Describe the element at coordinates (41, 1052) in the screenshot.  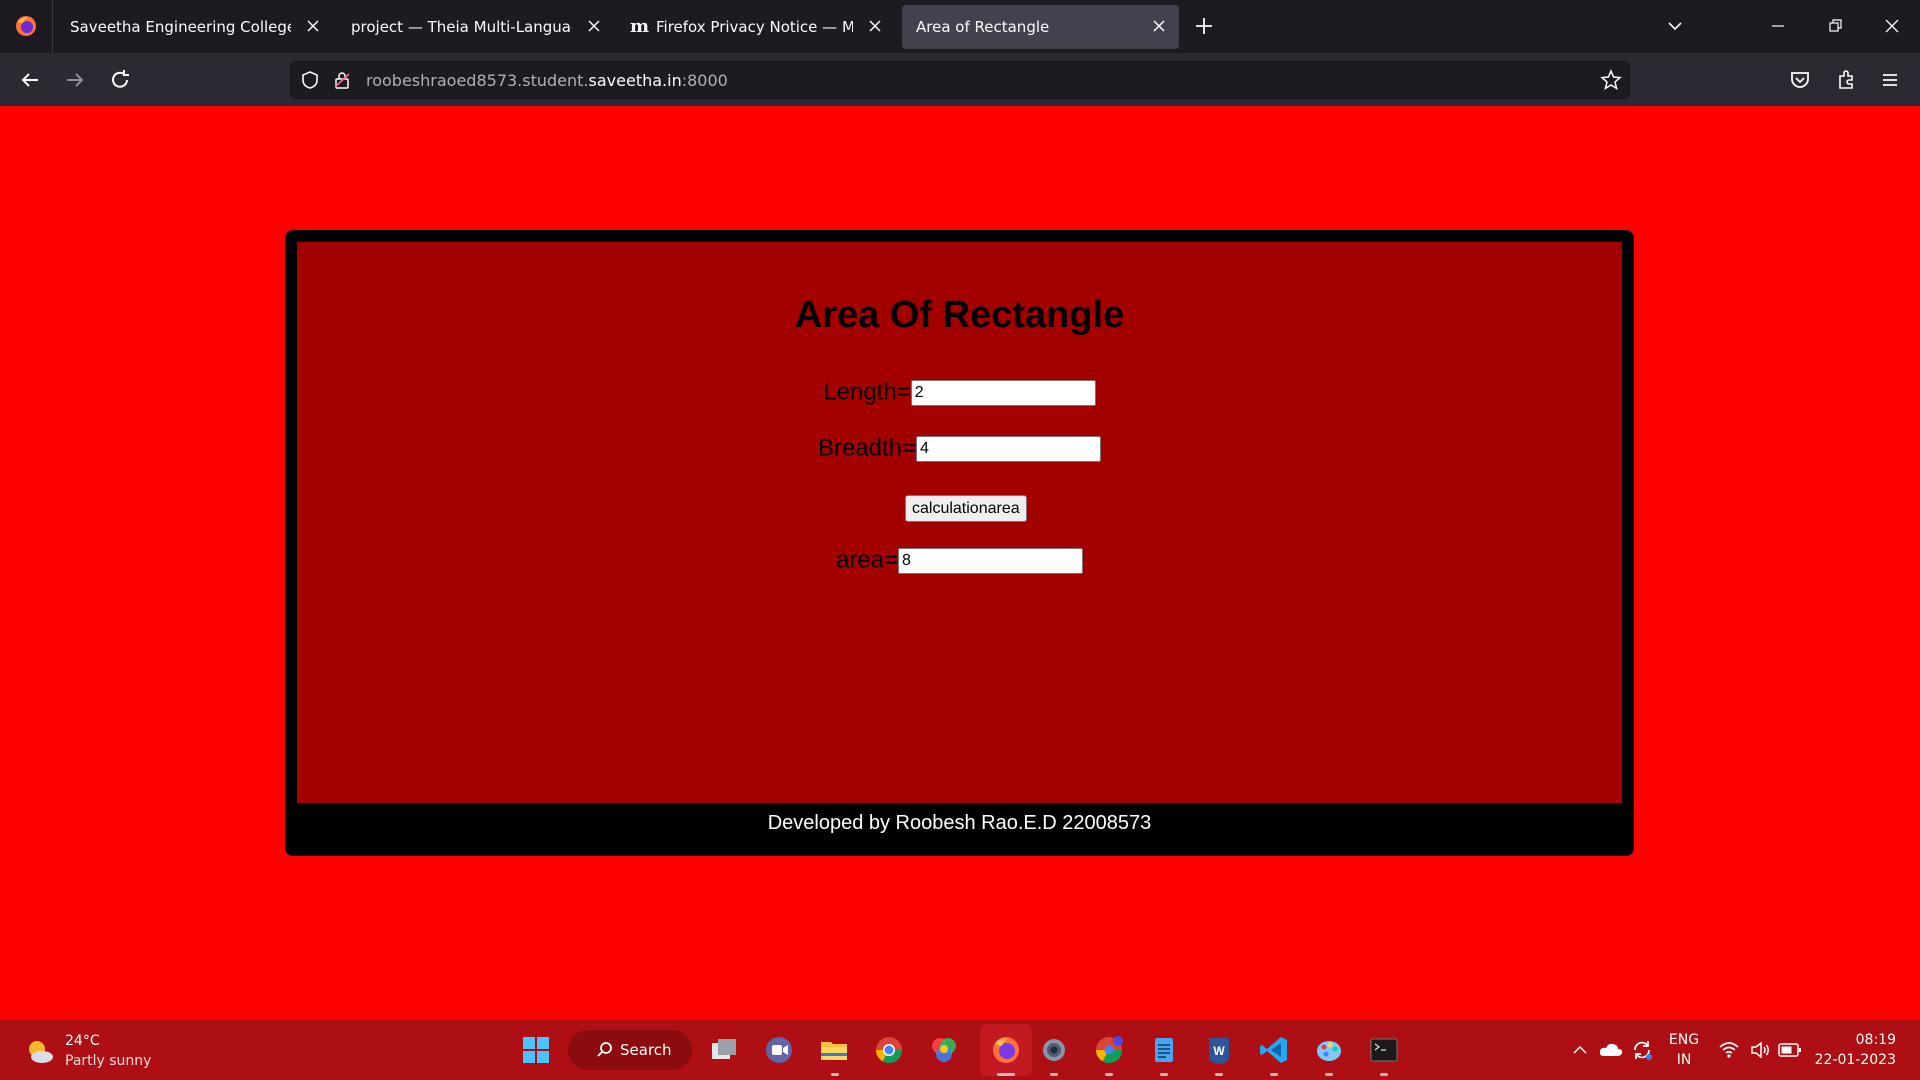
I see `partly-sunny-icon` at that location.